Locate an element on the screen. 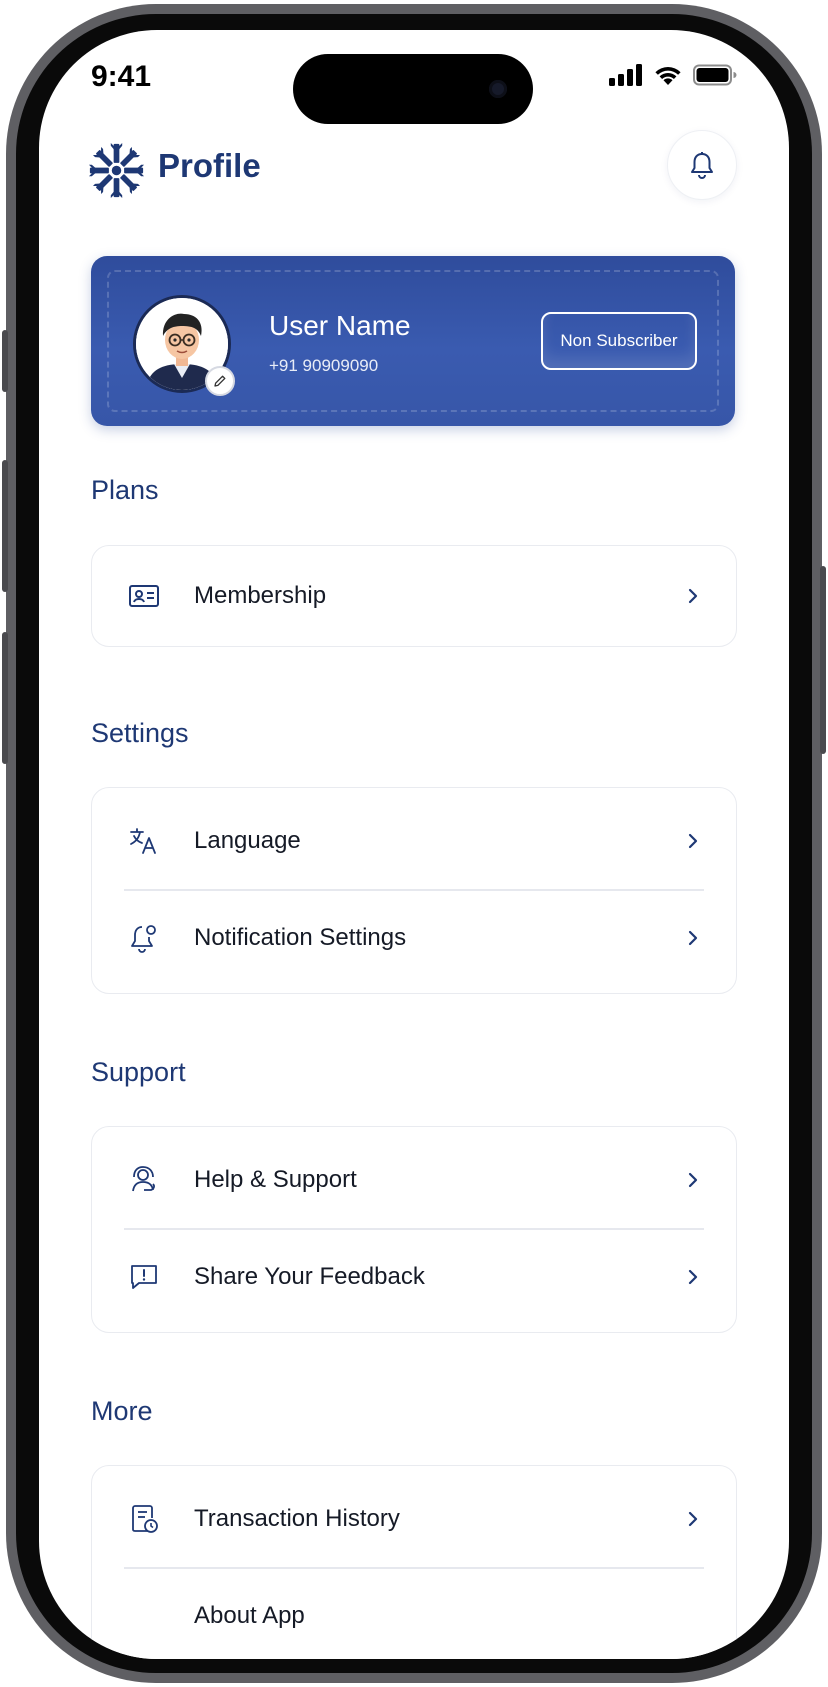 This screenshot has width=828, height=1687. subscription-status-button: Non Subscriber is located at coordinates (619, 341).